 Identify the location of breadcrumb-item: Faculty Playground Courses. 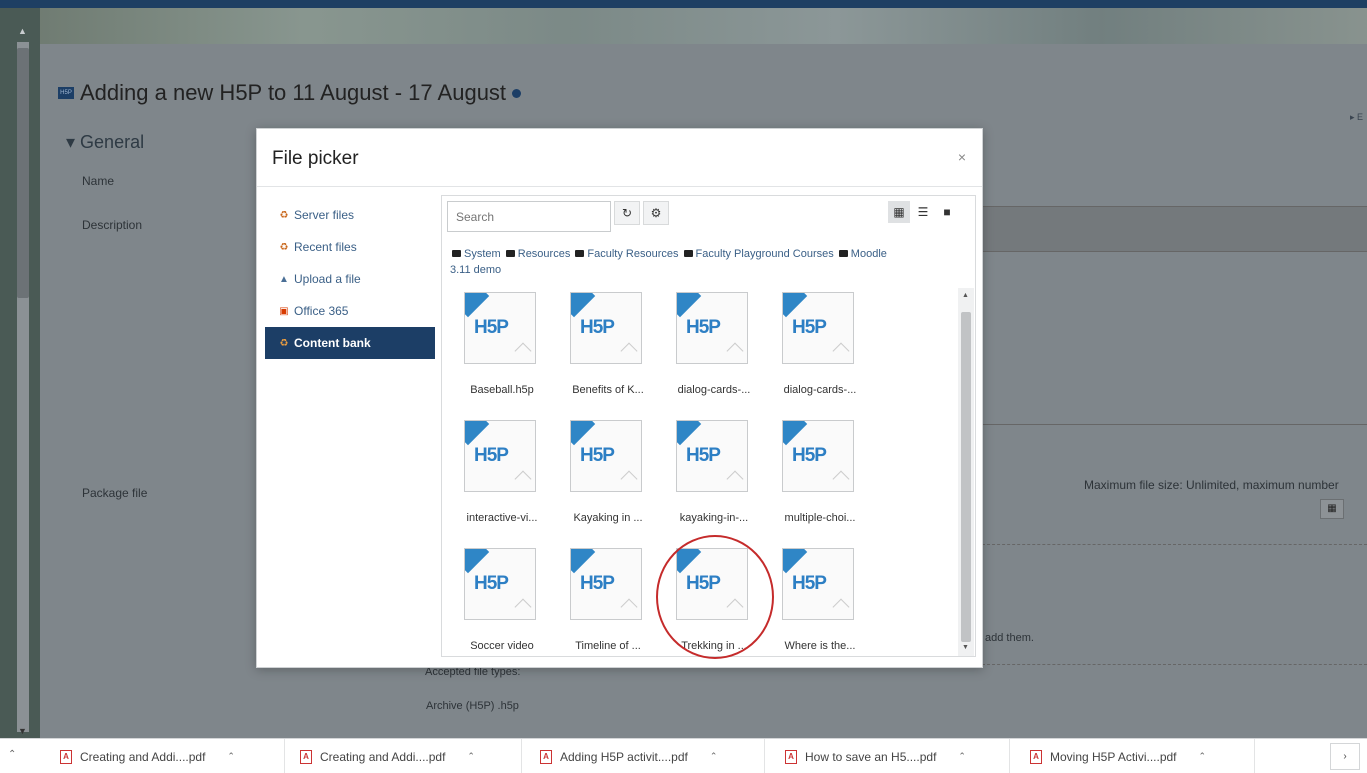
(765, 254).